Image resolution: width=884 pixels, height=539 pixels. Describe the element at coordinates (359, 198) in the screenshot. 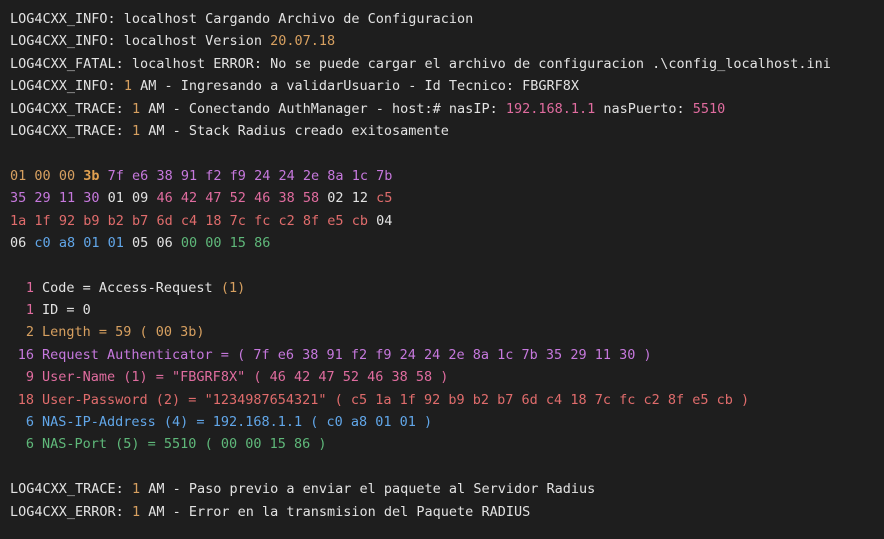

I see `hex-byte: 12` at that location.